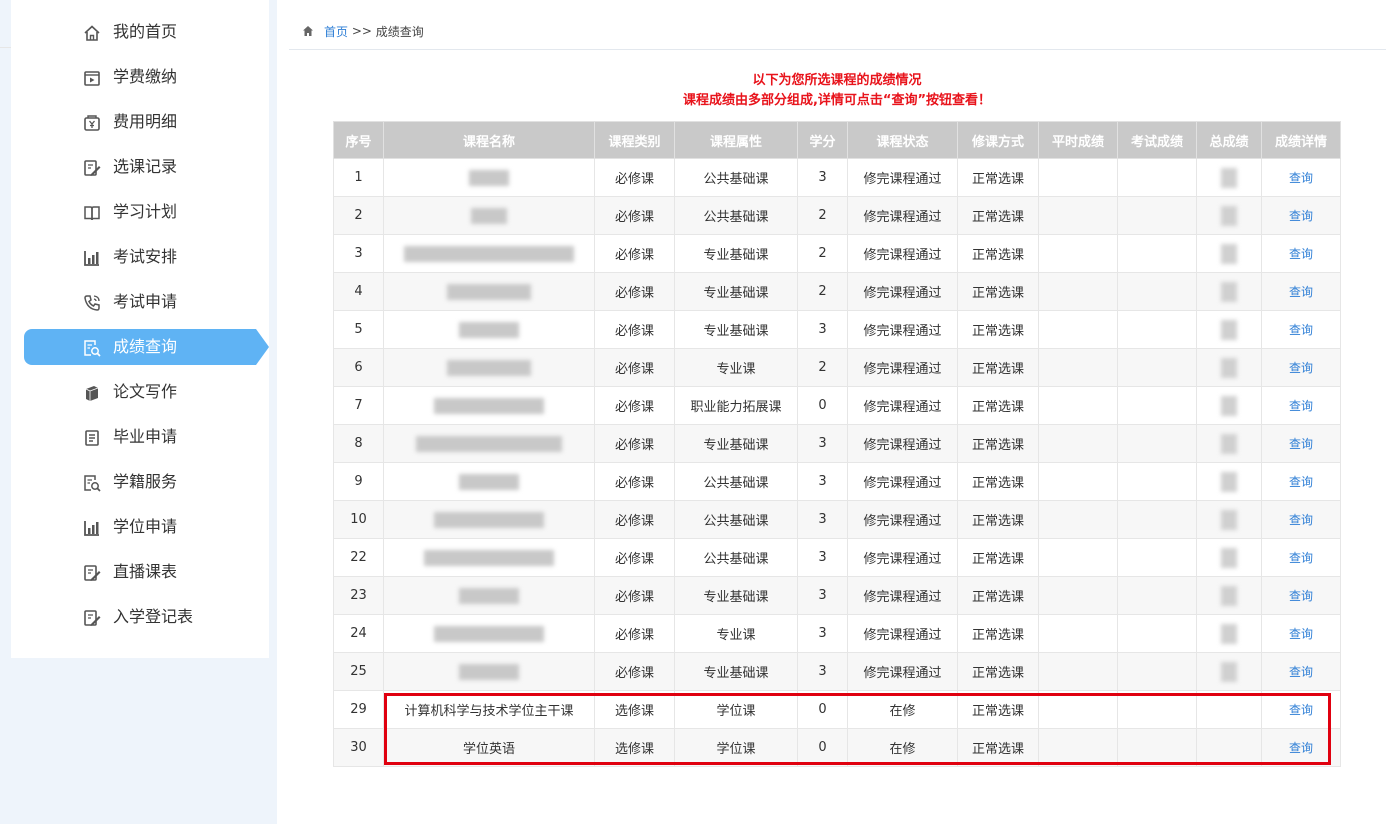 This screenshot has height=824, width=1386. What do you see at coordinates (358, 291) in the screenshot?
I see `cell-no: 4` at bounding box center [358, 291].